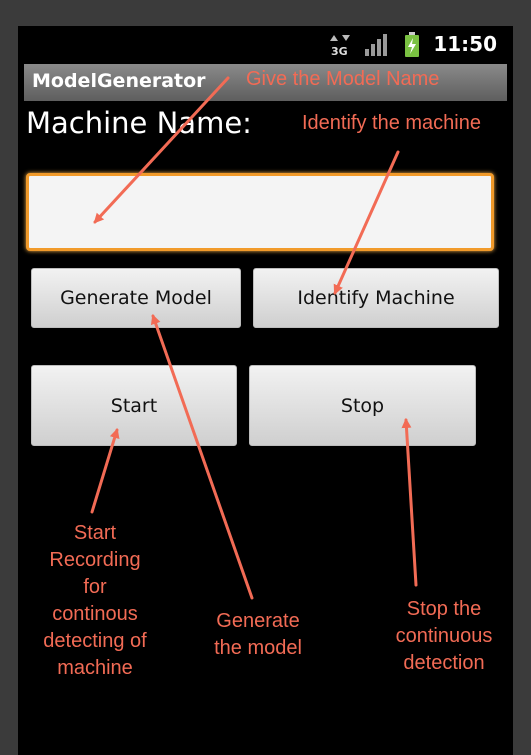 Image resolution: width=531 pixels, height=755 pixels. I want to click on stop-button: Stop, so click(362, 405).